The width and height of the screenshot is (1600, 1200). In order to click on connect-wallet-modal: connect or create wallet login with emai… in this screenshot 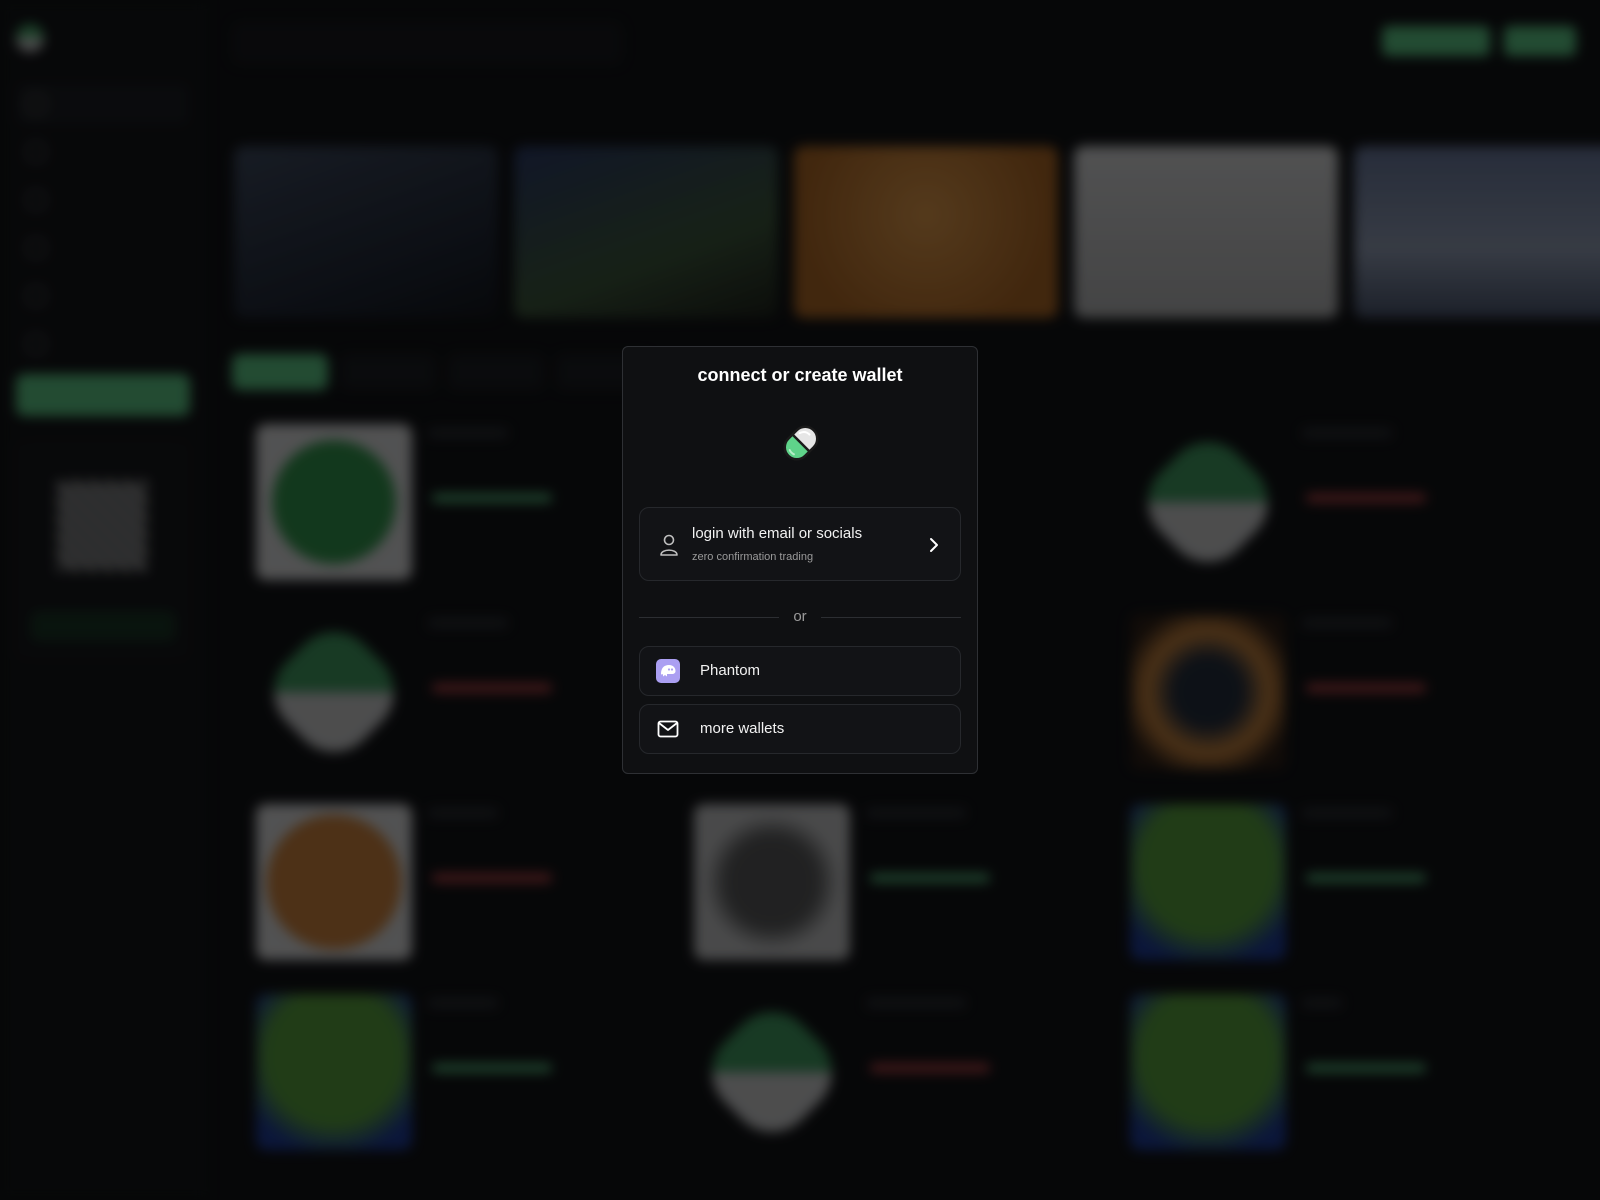, I will do `click(800, 560)`.